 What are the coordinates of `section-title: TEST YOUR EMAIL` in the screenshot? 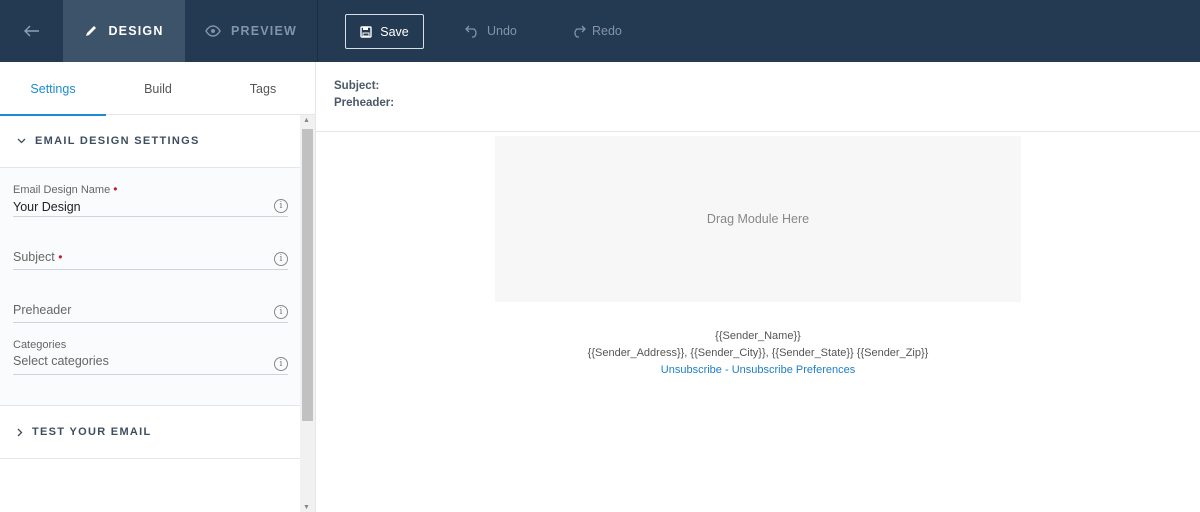 It's located at (92, 432).